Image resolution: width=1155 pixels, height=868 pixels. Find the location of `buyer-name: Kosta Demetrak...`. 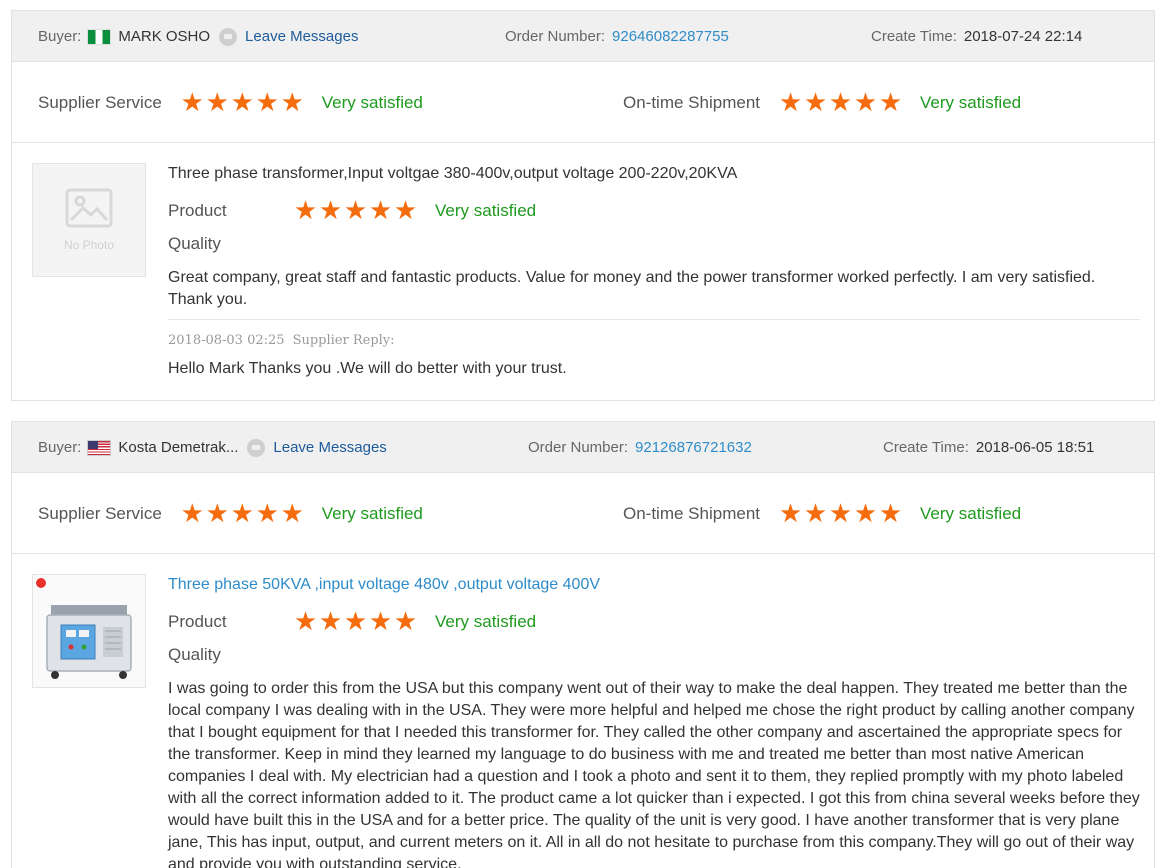

buyer-name: Kosta Demetrak... is located at coordinates (178, 447).